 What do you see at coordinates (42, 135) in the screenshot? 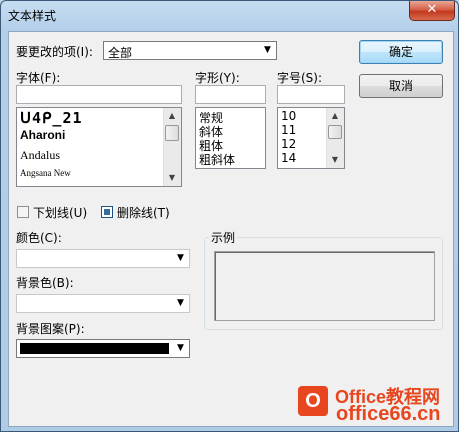
I see `list-item: Aharoni` at bounding box center [42, 135].